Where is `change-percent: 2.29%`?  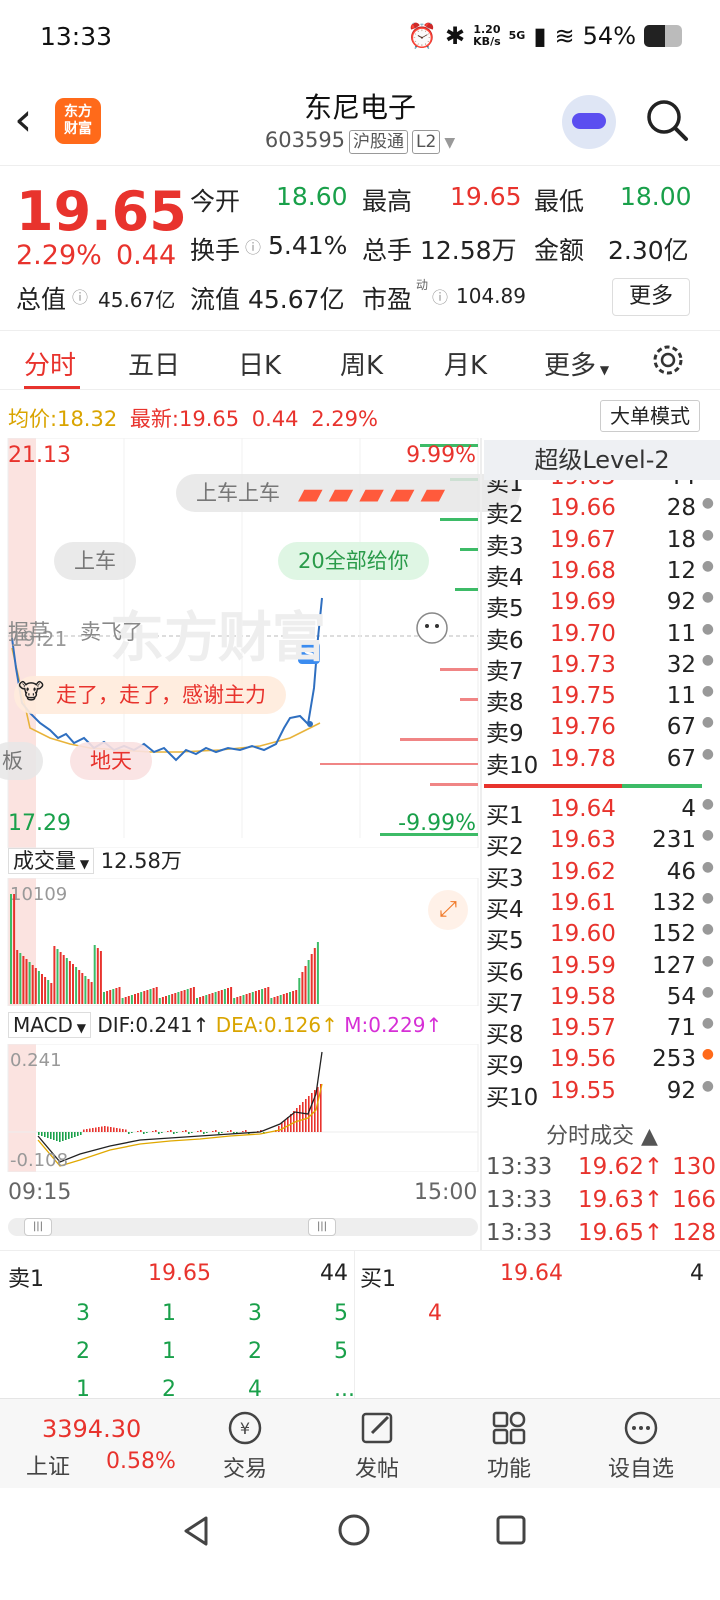 change-percent: 2.29% is located at coordinates (59, 255).